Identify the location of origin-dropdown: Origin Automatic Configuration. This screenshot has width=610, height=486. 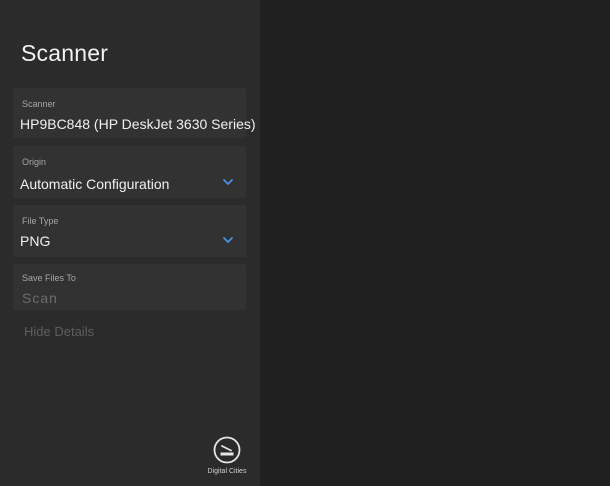
(129, 172).